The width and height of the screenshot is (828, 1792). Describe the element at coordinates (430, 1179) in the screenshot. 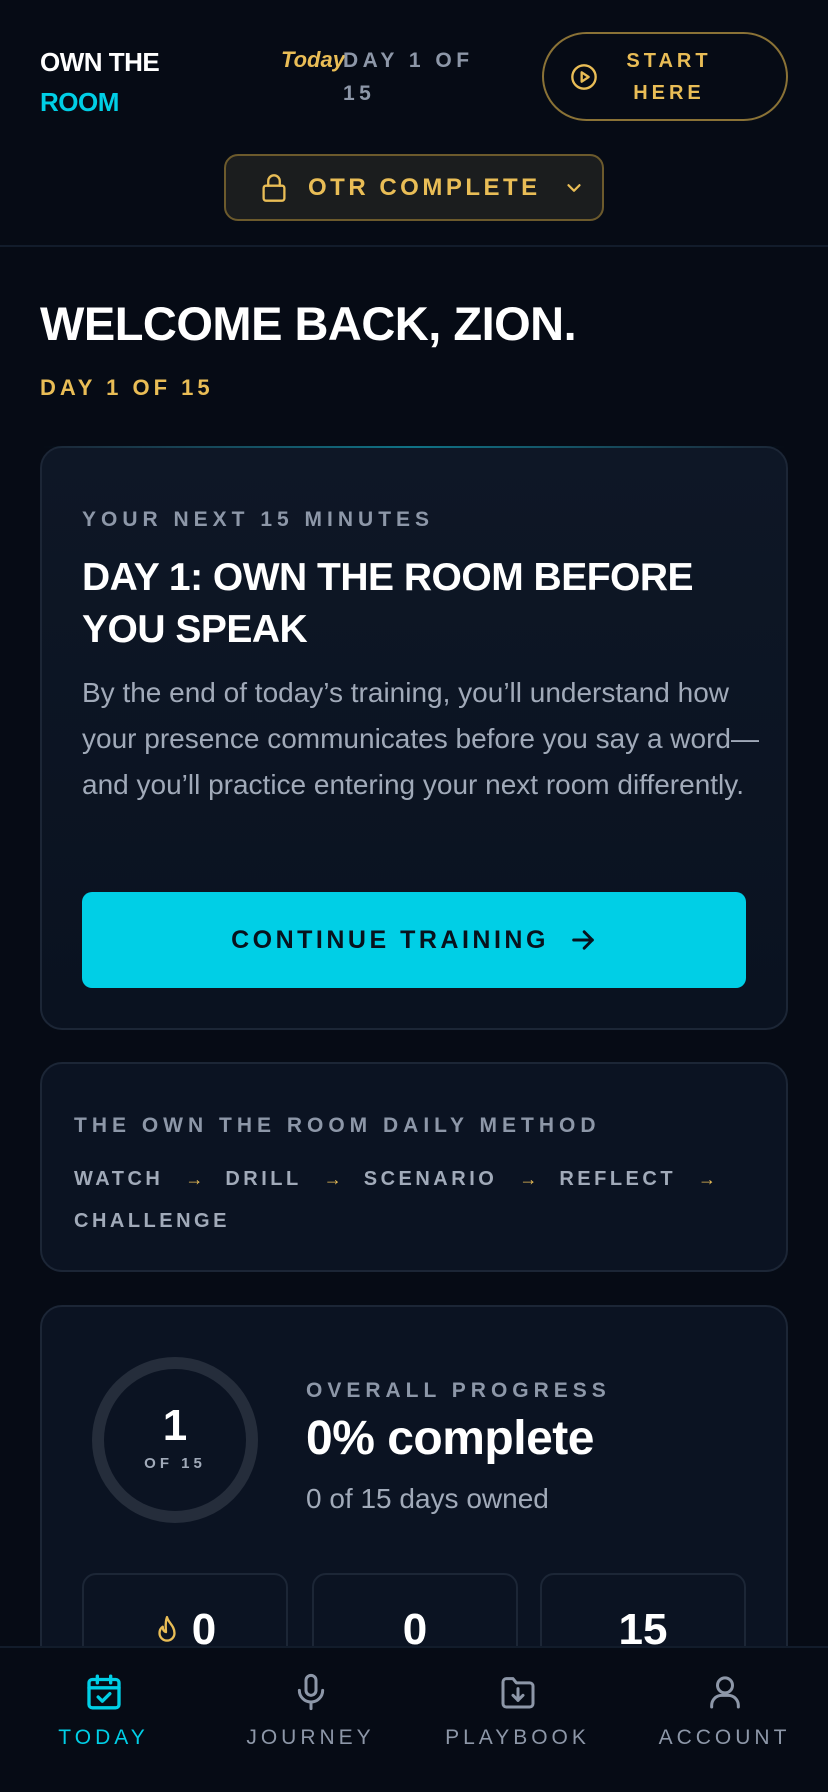

I see `method-step-scenario: SCENARIO` at that location.